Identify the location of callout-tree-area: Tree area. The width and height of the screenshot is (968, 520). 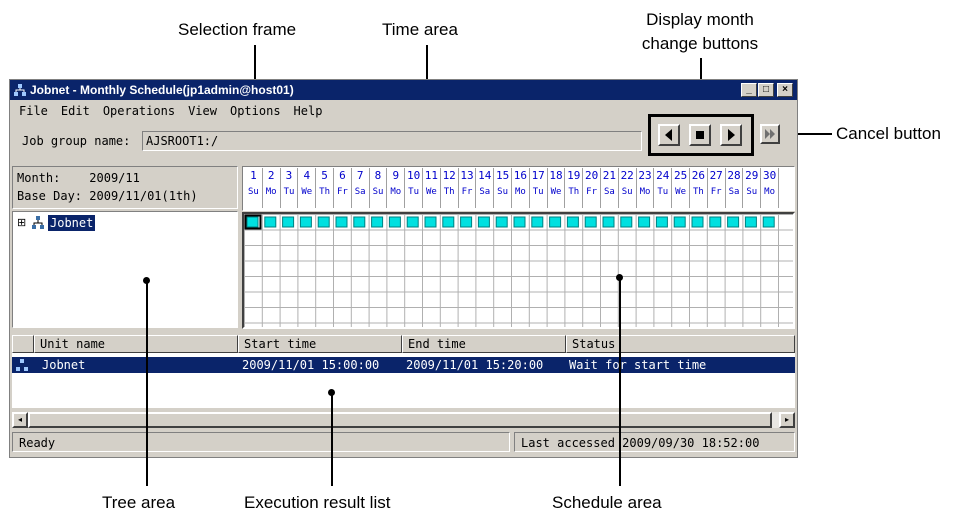
(139, 502).